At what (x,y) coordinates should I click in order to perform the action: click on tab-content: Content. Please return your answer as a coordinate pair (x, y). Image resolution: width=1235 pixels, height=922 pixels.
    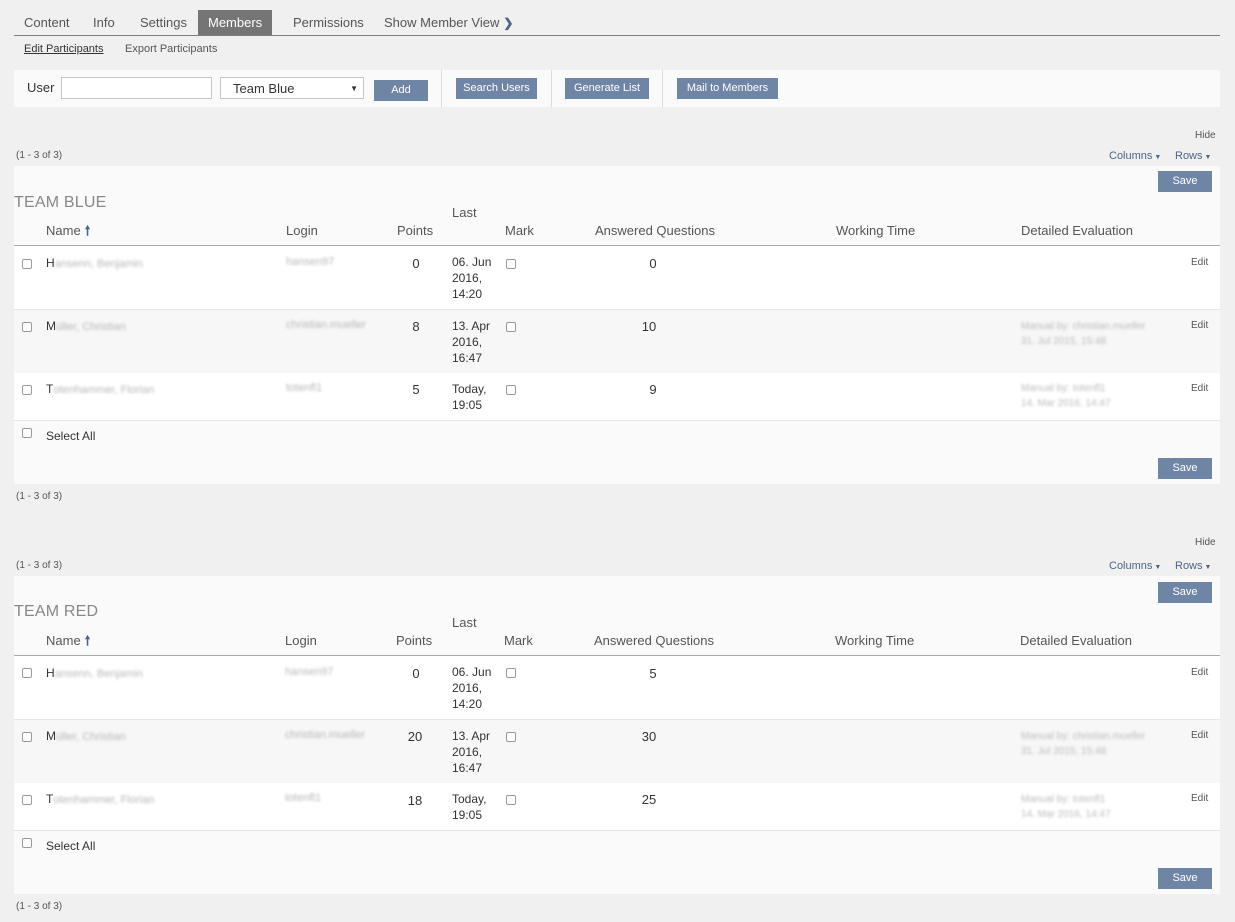
    Looking at the image, I should click on (47, 22).